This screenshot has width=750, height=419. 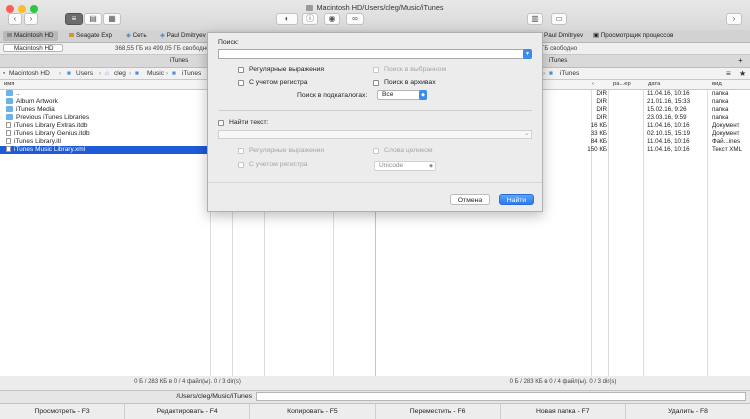 What do you see at coordinates (332, 19) in the screenshot?
I see `quick-look-button: ◉` at bounding box center [332, 19].